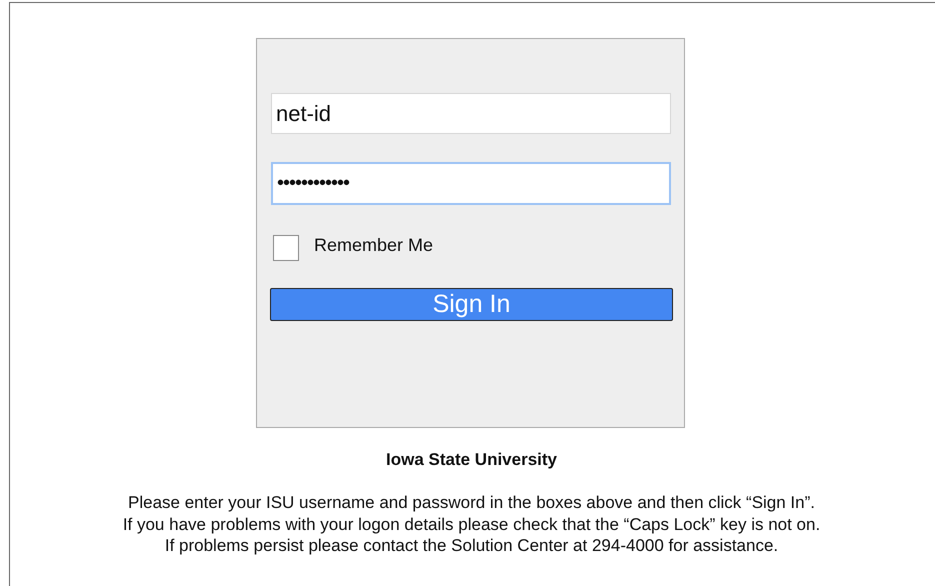 This screenshot has width=935, height=586. I want to click on remember-checkbox, so click(286, 248).